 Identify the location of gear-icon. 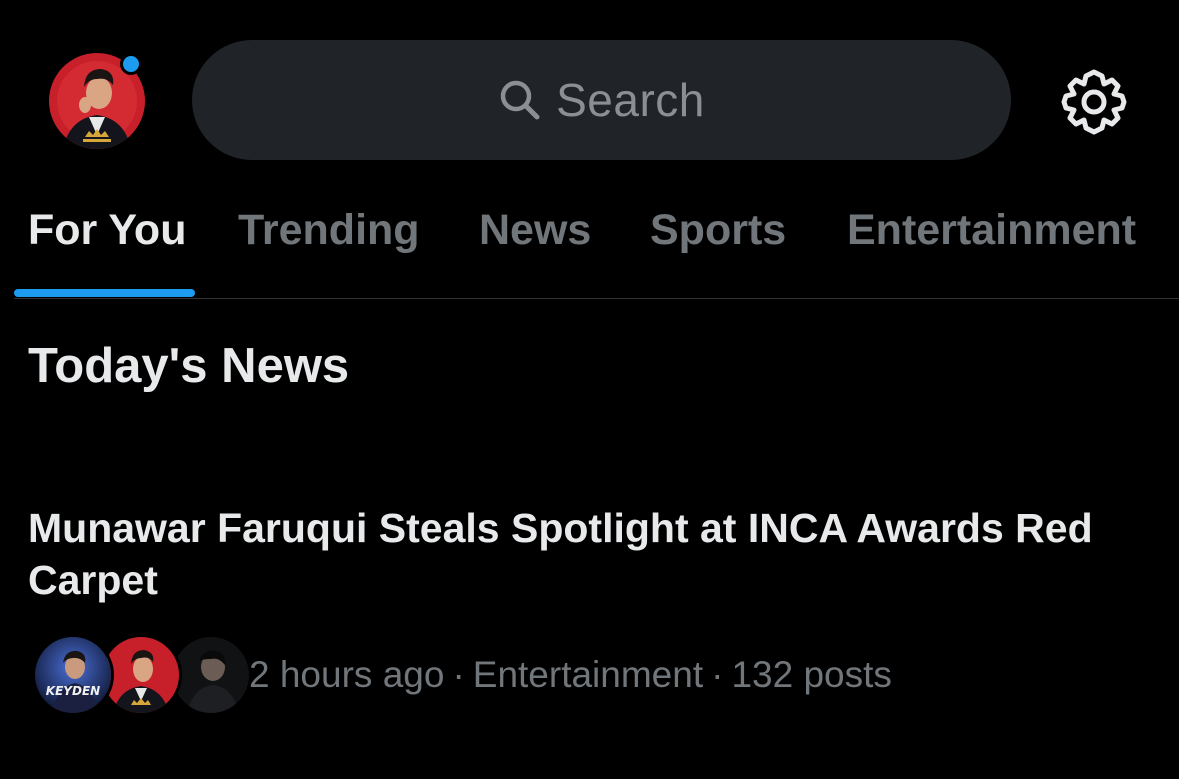
(1094, 105).